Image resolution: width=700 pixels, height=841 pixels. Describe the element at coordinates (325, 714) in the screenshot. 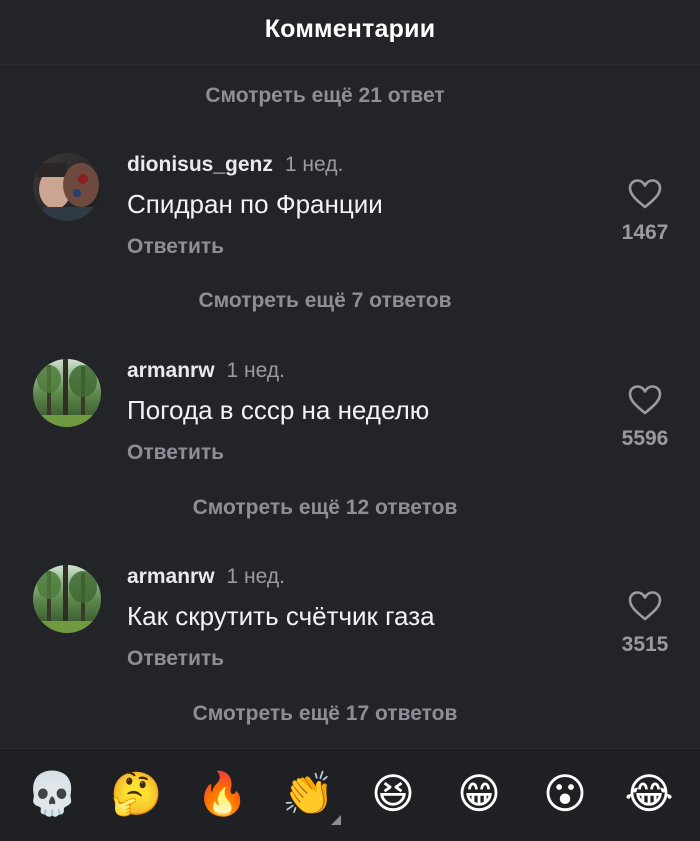

I see `view-more-replies-link: Смотреть ещё 17 ответов` at that location.